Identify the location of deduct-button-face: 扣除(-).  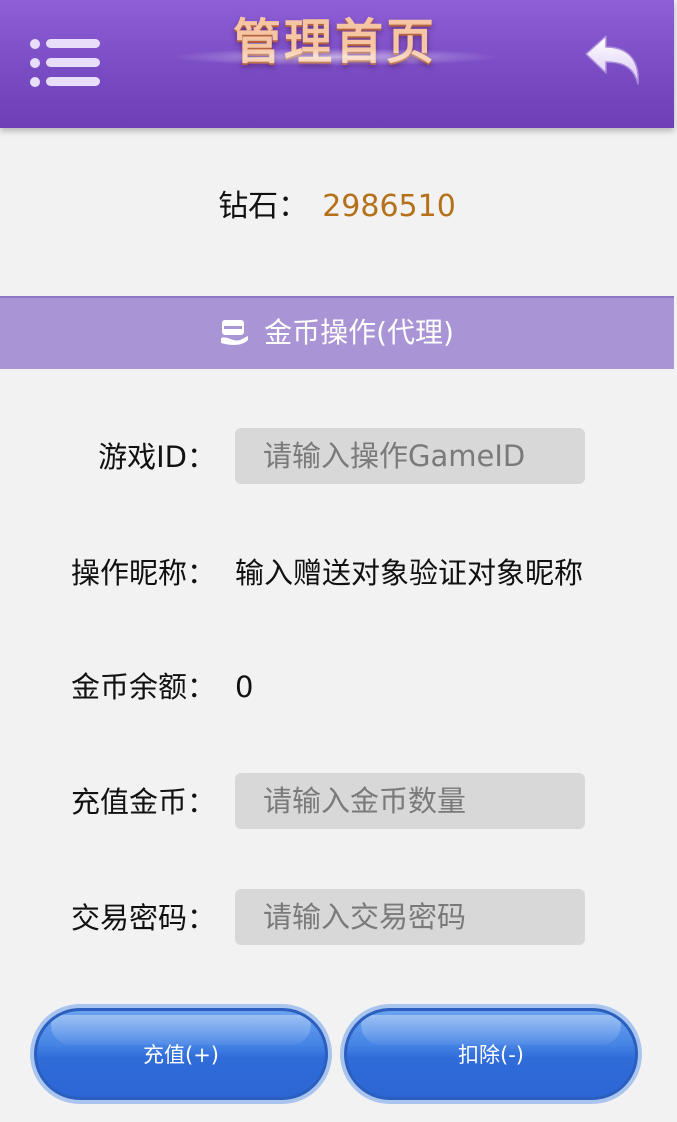
(491, 1054).